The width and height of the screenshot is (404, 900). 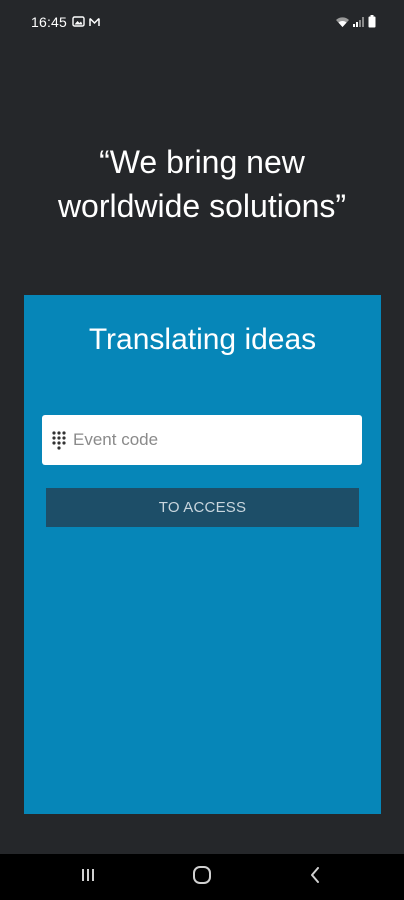 I want to click on status-time: 16:45, so click(x=49, y=22).